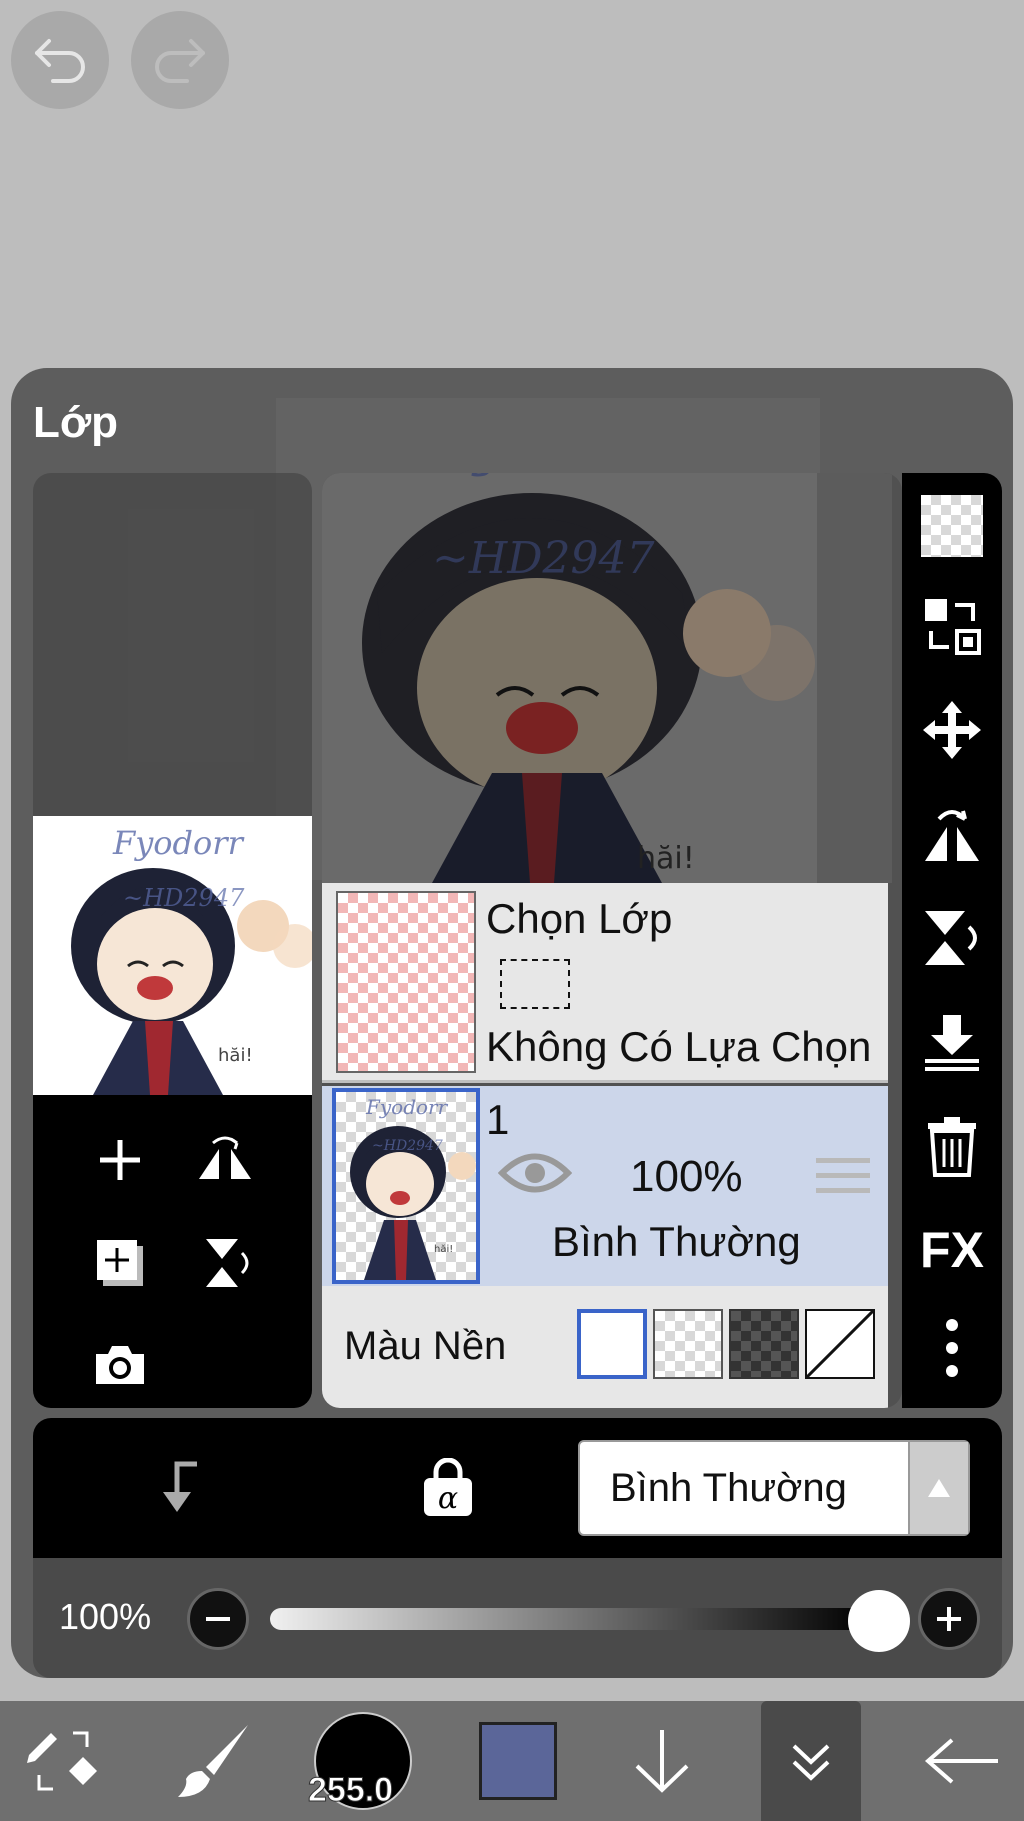 Image resolution: width=1024 pixels, height=1821 pixels. Describe the element at coordinates (612, 1344) in the screenshot. I see `bg-white-option` at that location.